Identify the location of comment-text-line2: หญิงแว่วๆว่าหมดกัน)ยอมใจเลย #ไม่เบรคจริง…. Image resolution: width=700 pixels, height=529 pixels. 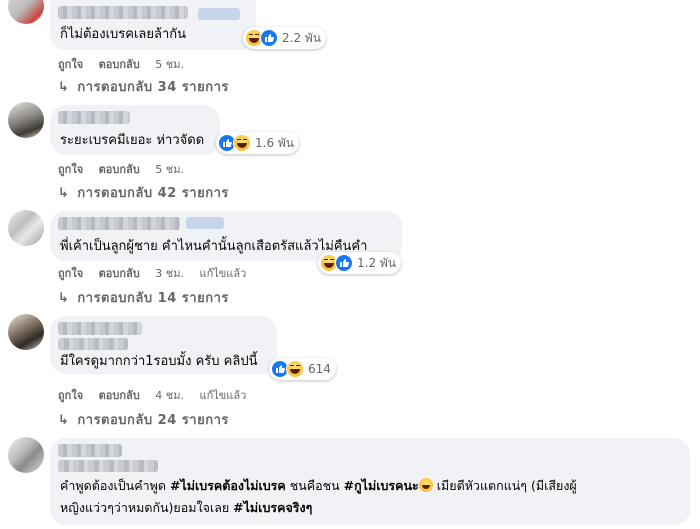
(186, 507).